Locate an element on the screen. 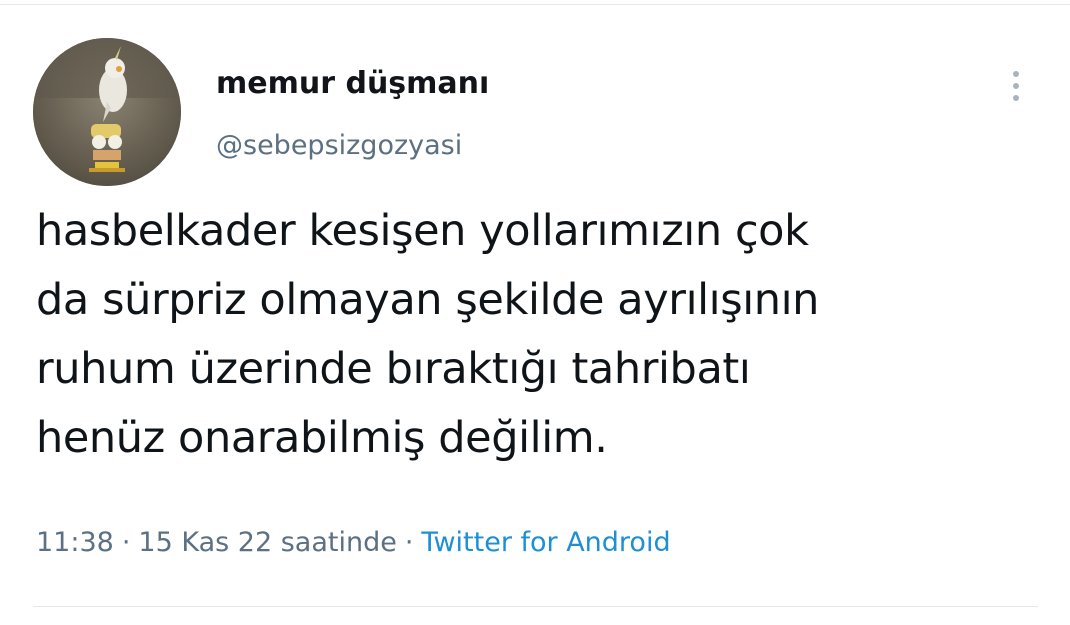  cockatiel-avatar-icon is located at coordinates (107, 112).